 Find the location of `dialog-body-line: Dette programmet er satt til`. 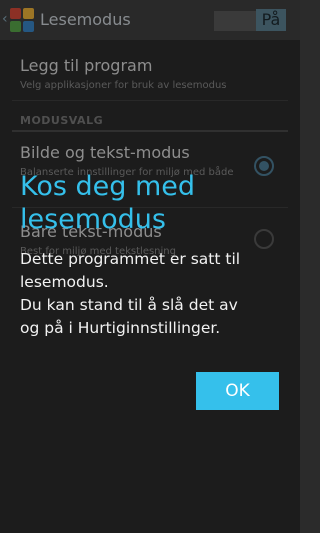

dialog-body-line: Dette programmet er satt til is located at coordinates (130, 259).